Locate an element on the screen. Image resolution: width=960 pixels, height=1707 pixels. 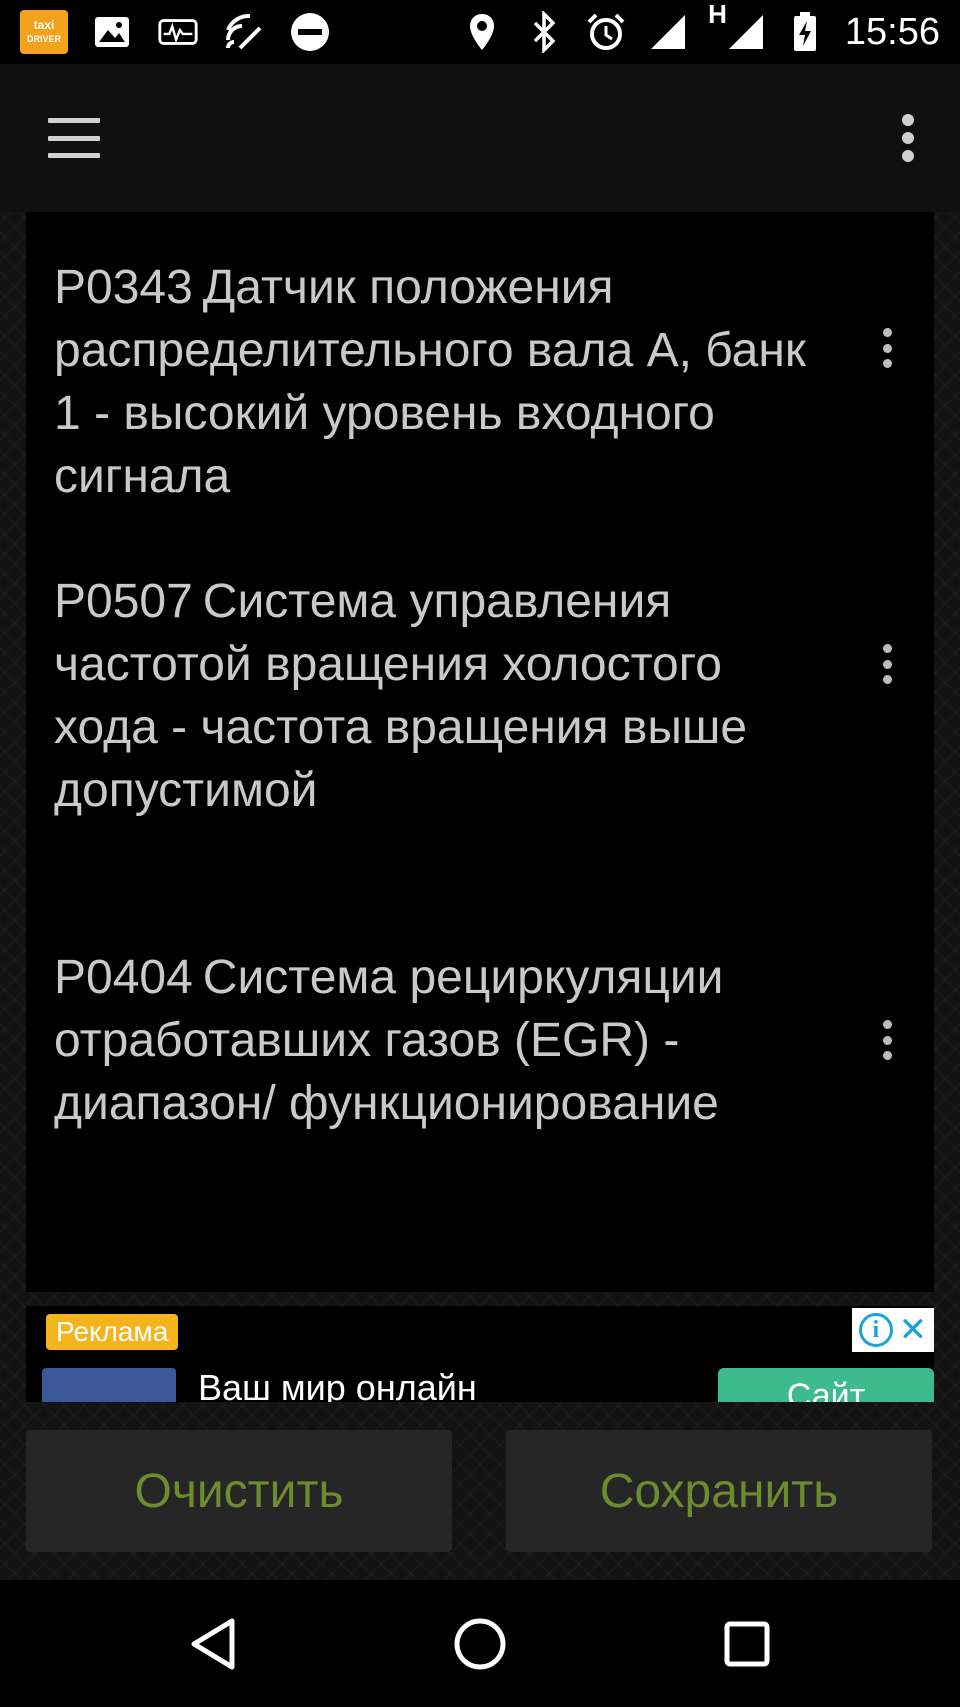
signal-h-indicator: H is located at coordinates (736, 25).